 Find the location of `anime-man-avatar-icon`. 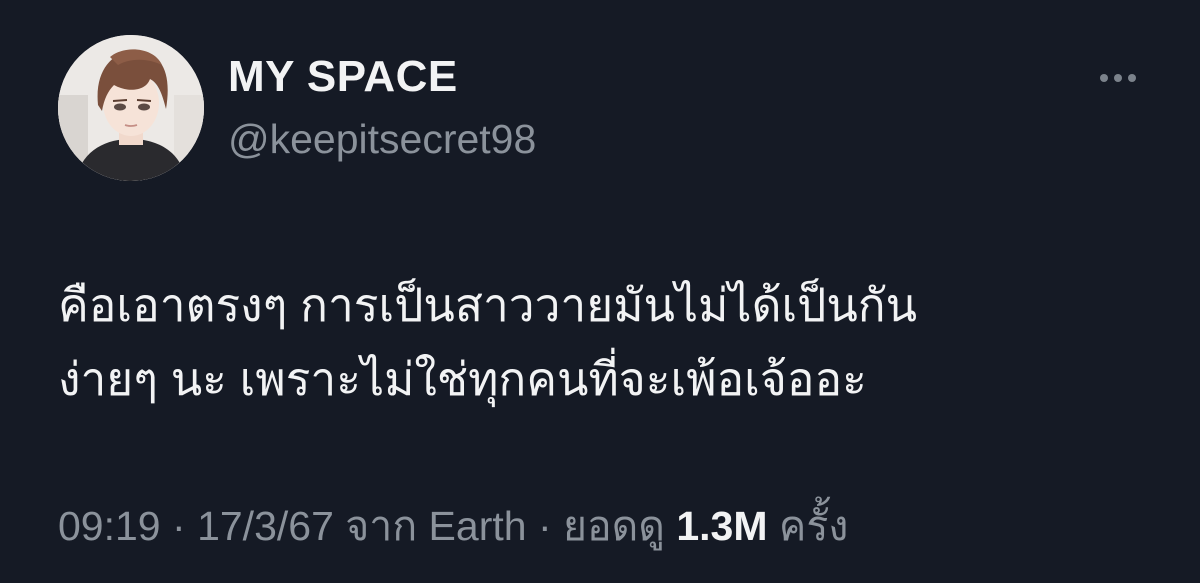

anime-man-avatar-icon is located at coordinates (131, 108).